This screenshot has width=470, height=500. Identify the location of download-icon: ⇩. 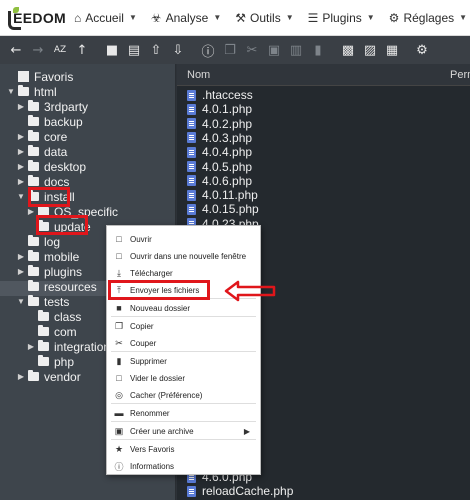
(178, 50).